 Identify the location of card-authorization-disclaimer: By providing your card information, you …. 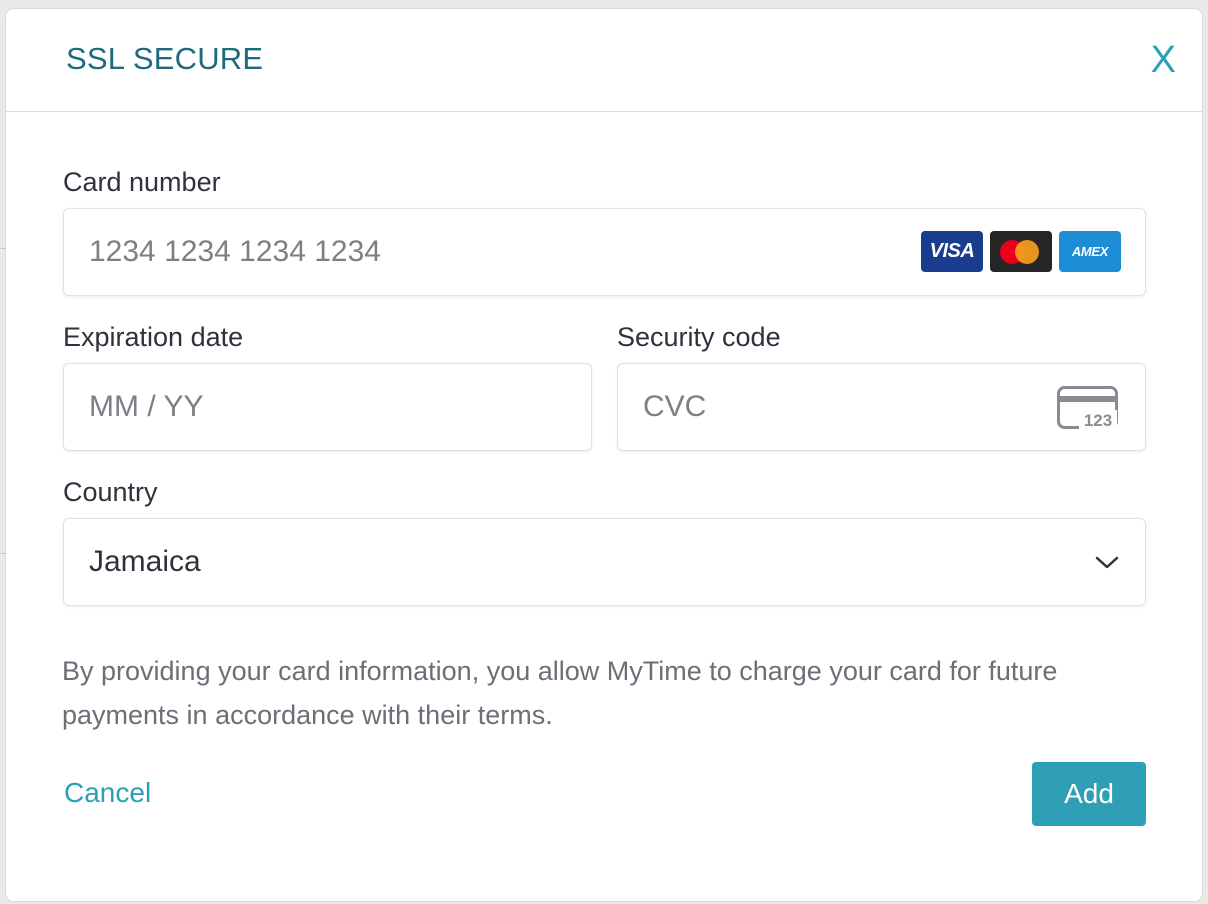
(560, 693).